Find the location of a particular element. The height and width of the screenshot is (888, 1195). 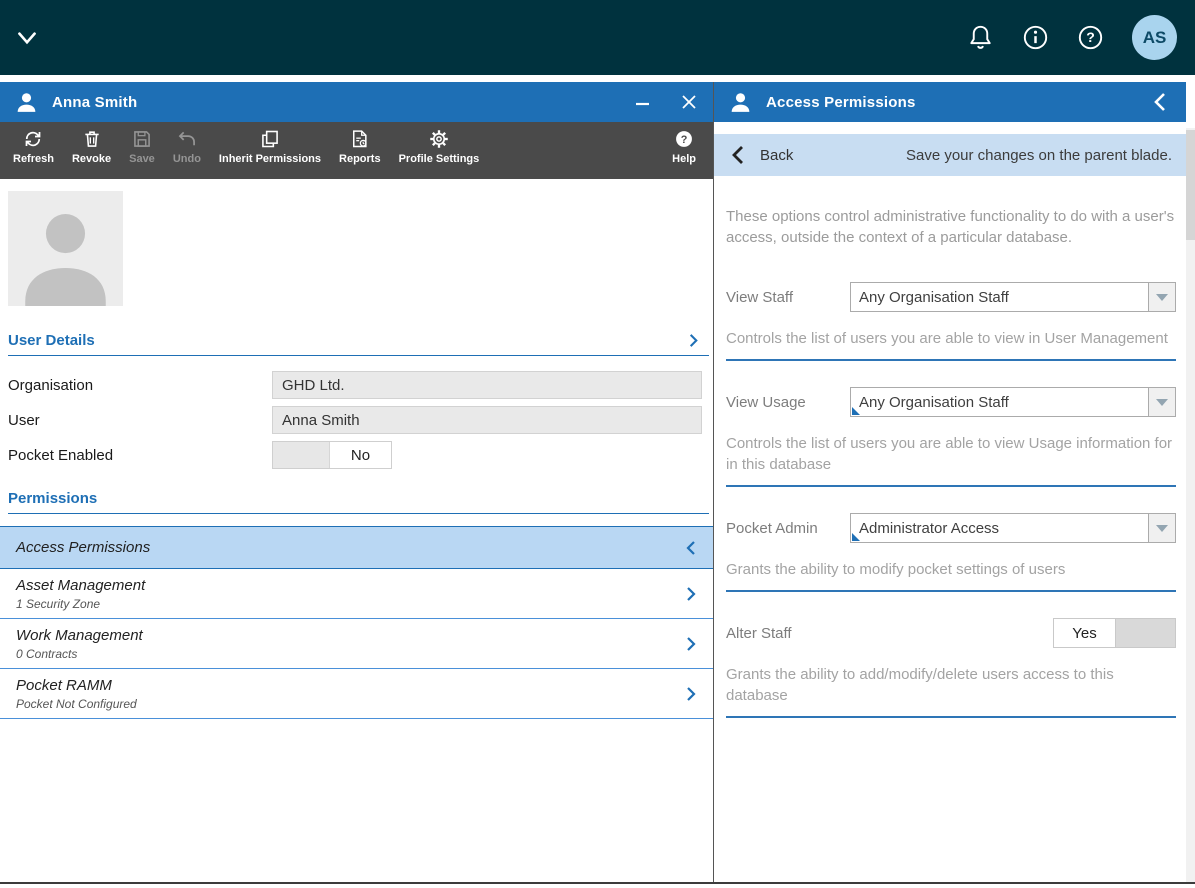

dropdown-value: Administrator Access is located at coordinates (929, 528).